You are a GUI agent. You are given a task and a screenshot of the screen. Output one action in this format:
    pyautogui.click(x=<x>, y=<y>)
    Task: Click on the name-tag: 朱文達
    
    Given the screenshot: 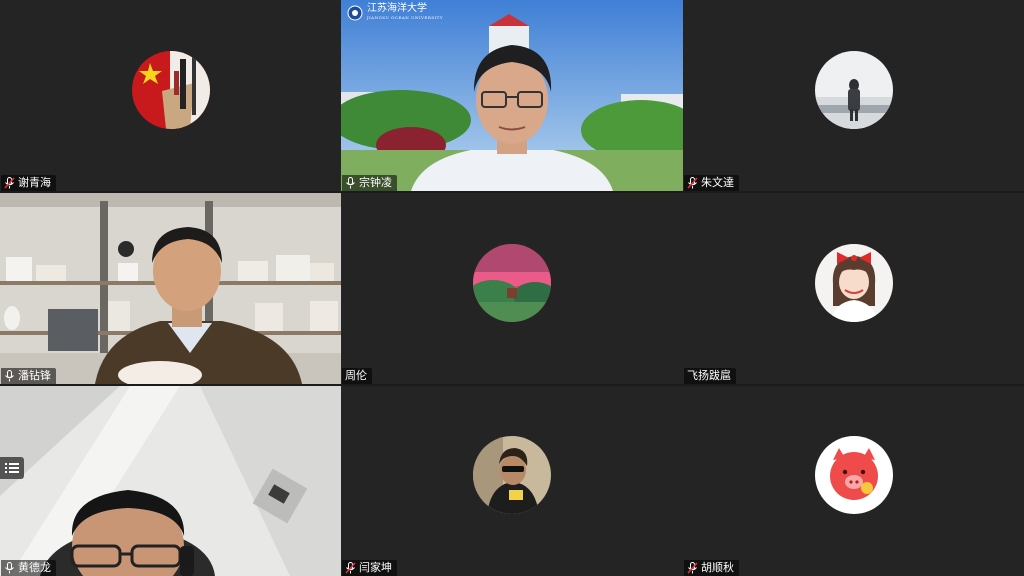 What is the action you would take?
    pyautogui.click(x=711, y=183)
    